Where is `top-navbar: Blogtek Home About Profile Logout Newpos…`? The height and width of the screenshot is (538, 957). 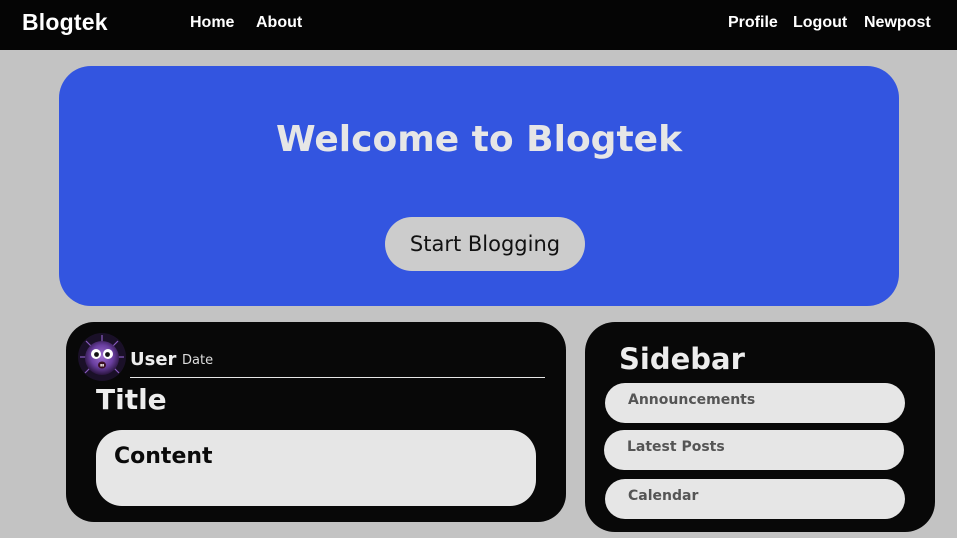
top-navbar: Blogtek Home About Profile Logout Newpos… is located at coordinates (478, 25).